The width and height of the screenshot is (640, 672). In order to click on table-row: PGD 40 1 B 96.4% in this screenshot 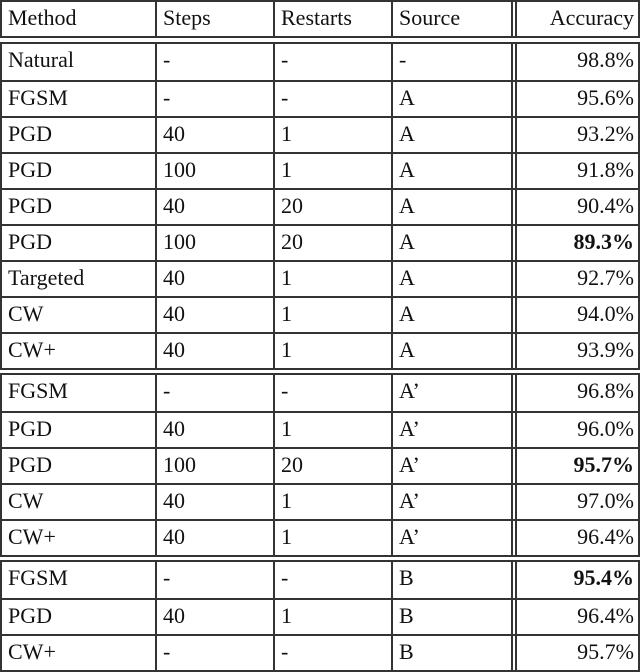, I will do `click(320, 616)`.